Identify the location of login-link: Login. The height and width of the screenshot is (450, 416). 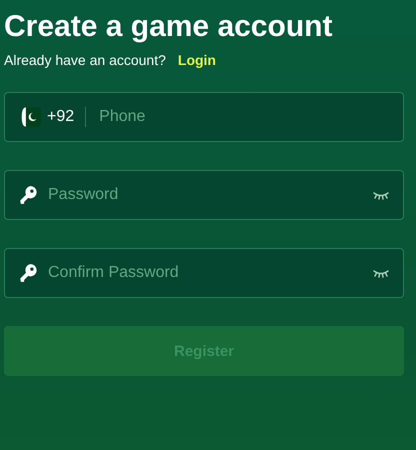
(197, 60).